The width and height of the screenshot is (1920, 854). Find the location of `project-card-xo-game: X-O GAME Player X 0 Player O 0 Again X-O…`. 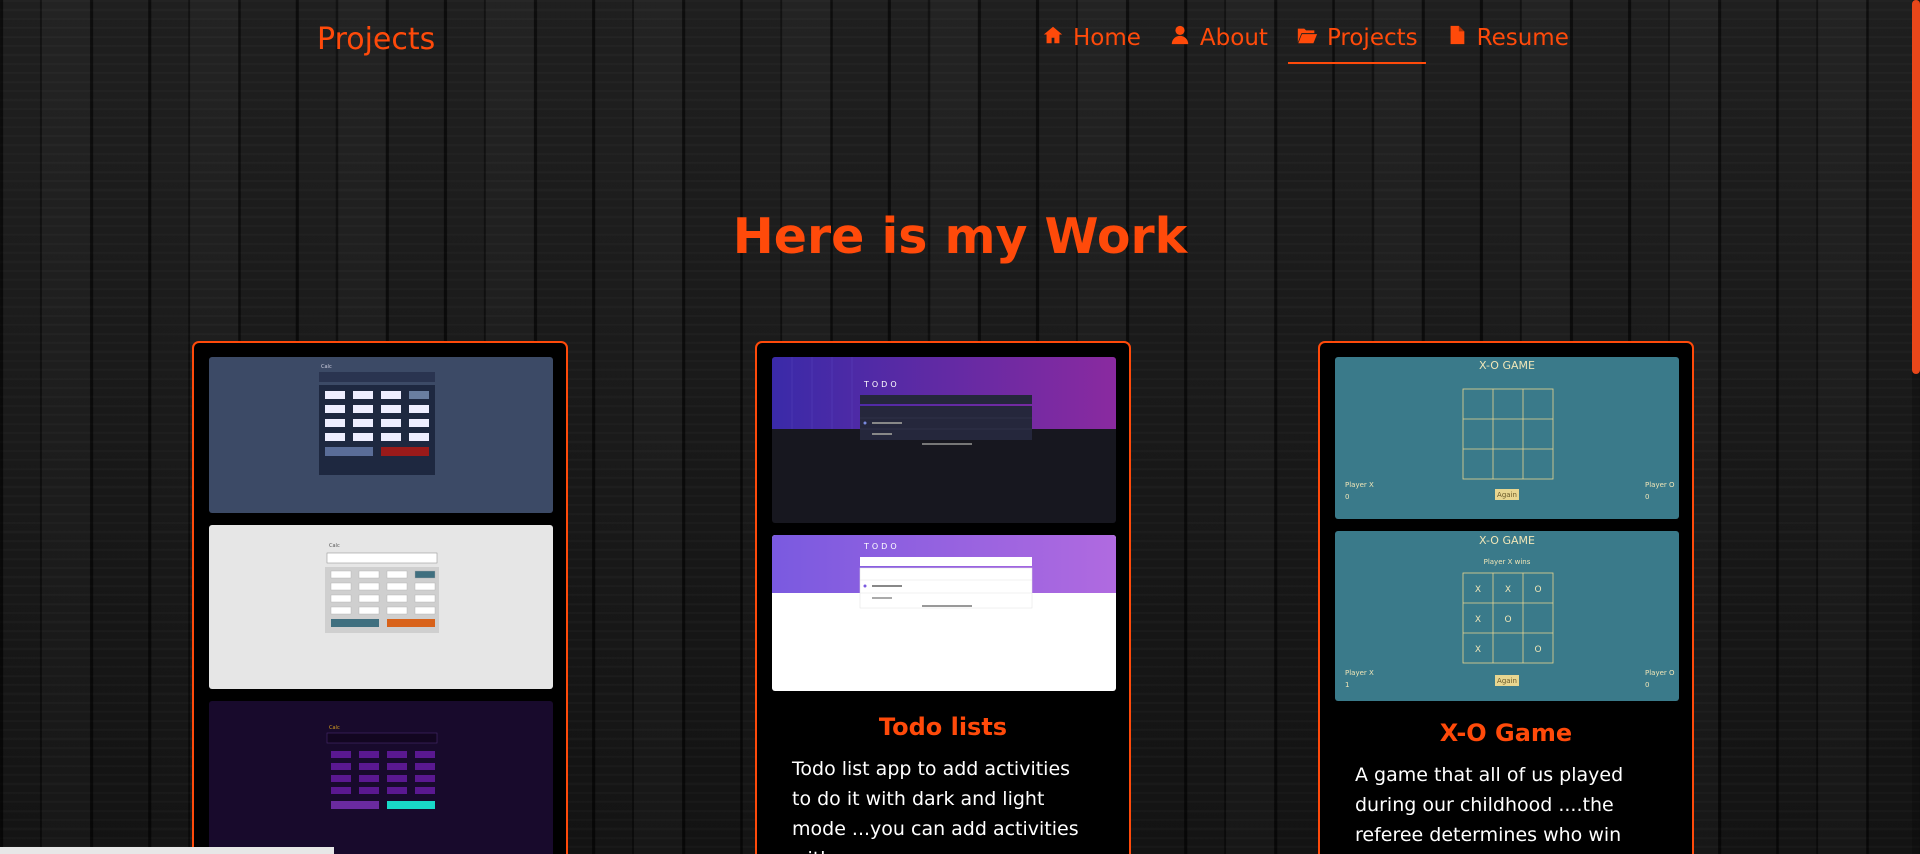

project-card-xo-game: X-O GAME Player X 0 Player O 0 Again X-O… is located at coordinates (1506, 597).